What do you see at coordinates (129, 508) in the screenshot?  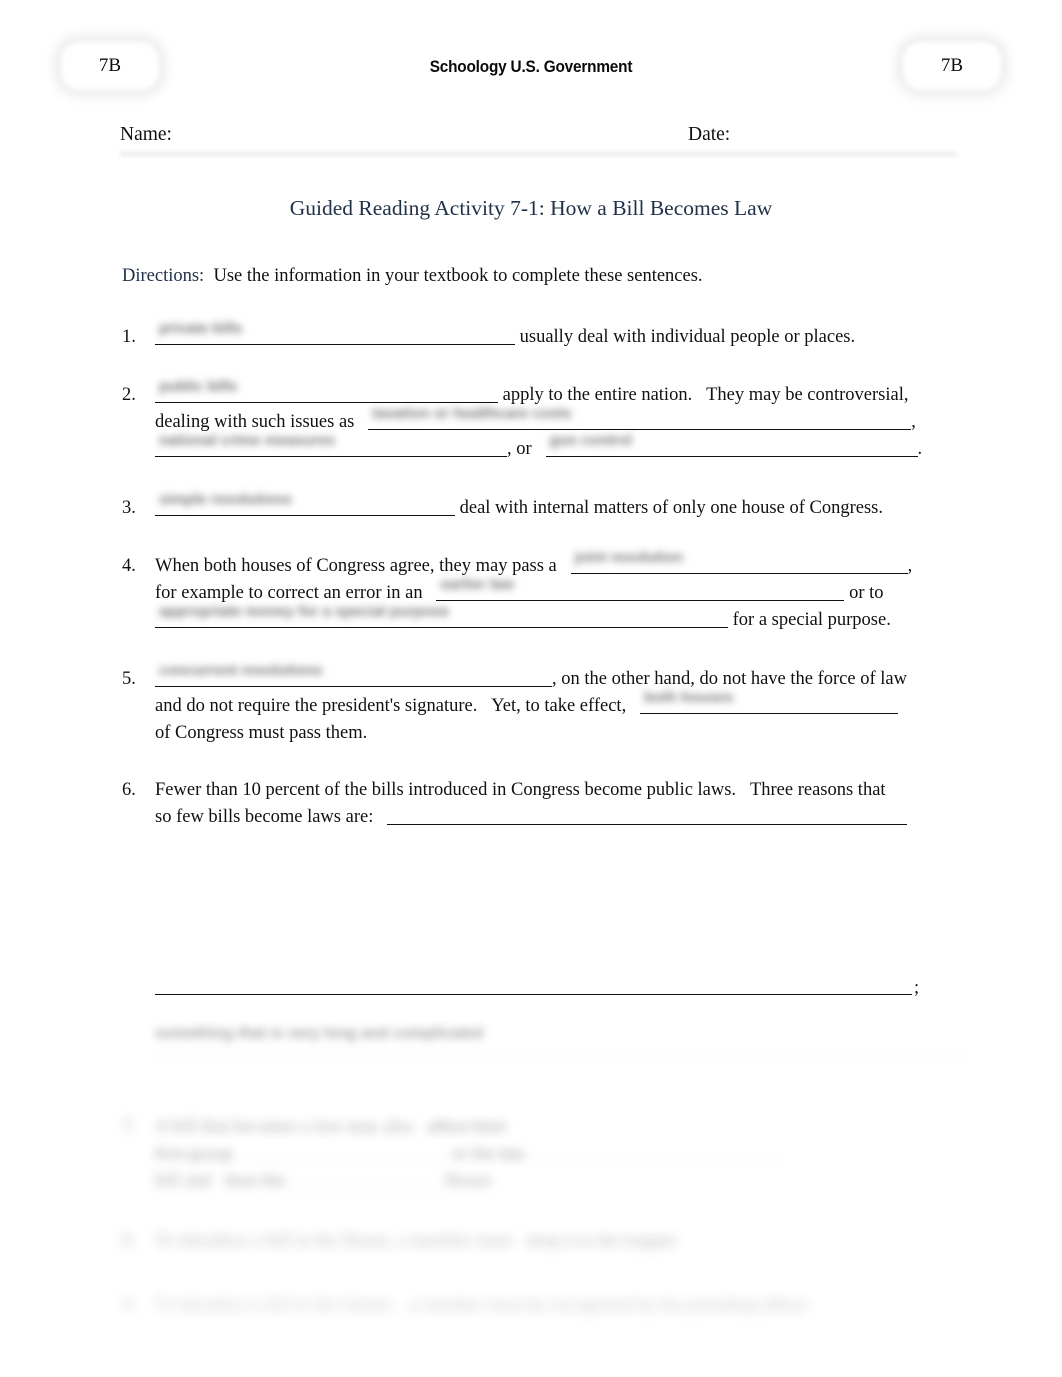 I see `item-3-number: 3.` at bounding box center [129, 508].